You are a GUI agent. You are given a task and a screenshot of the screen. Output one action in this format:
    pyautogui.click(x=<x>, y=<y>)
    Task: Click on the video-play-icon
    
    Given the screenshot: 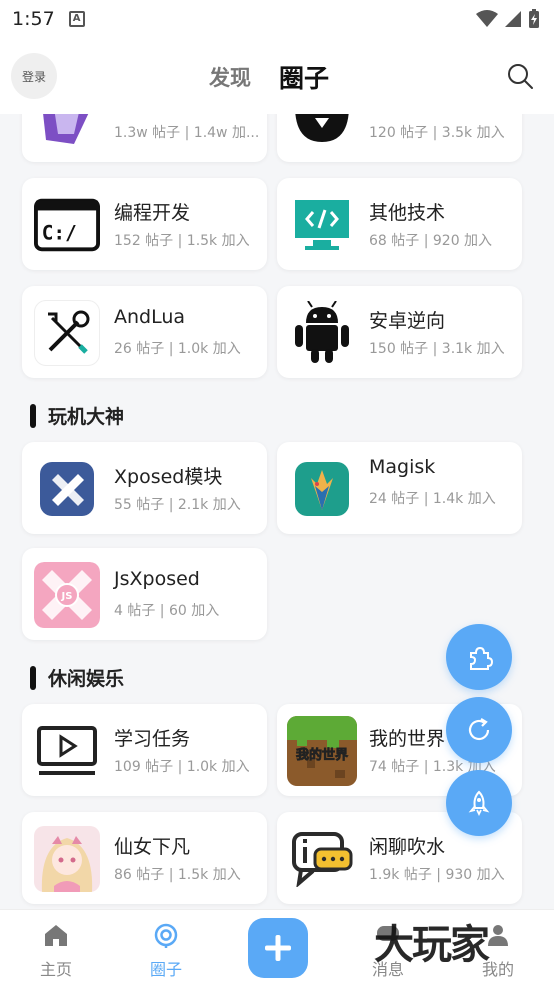 What is the action you would take?
    pyautogui.click(x=67, y=751)
    